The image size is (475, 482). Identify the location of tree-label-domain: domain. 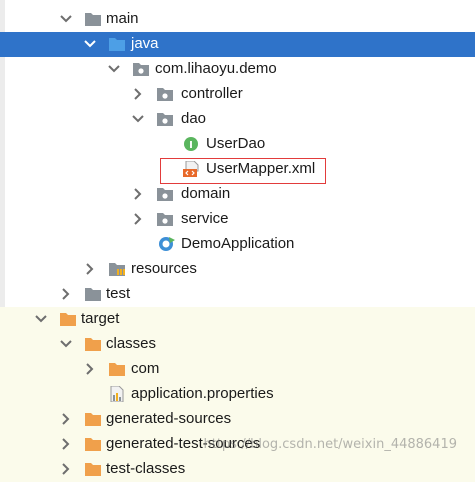
(206, 193).